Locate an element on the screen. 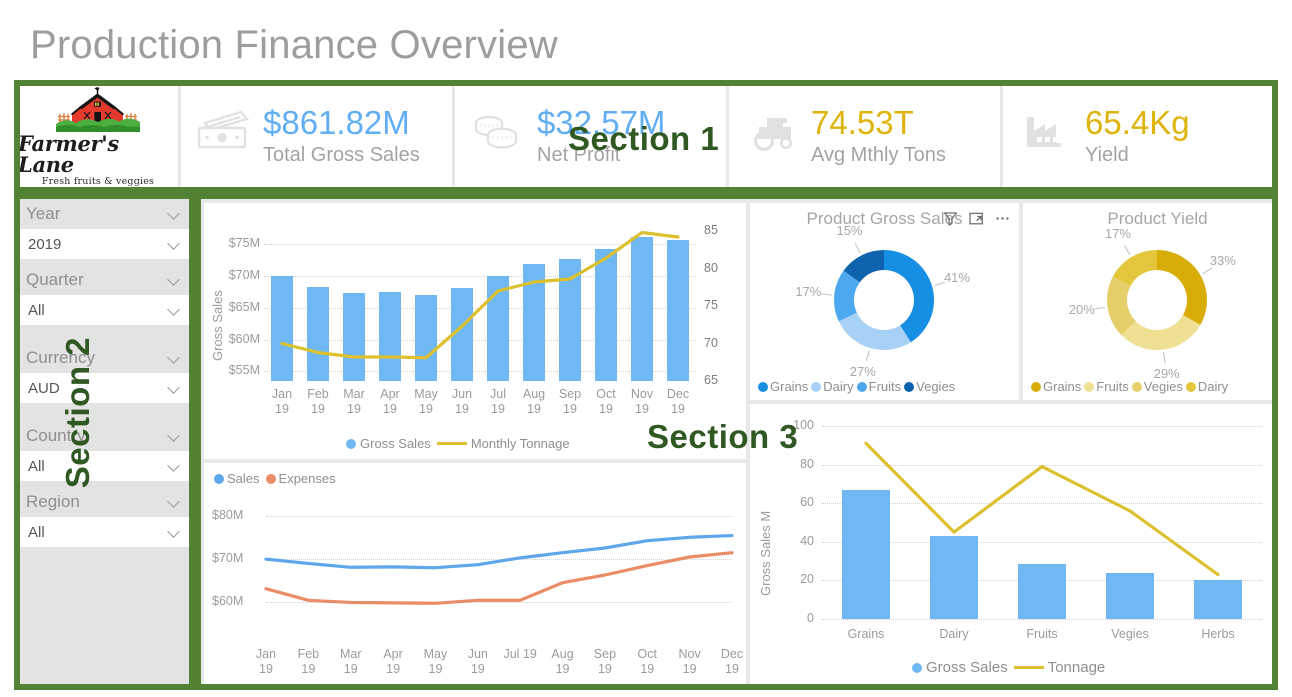  section-2-label: Section 2 is located at coordinates (77, 413).